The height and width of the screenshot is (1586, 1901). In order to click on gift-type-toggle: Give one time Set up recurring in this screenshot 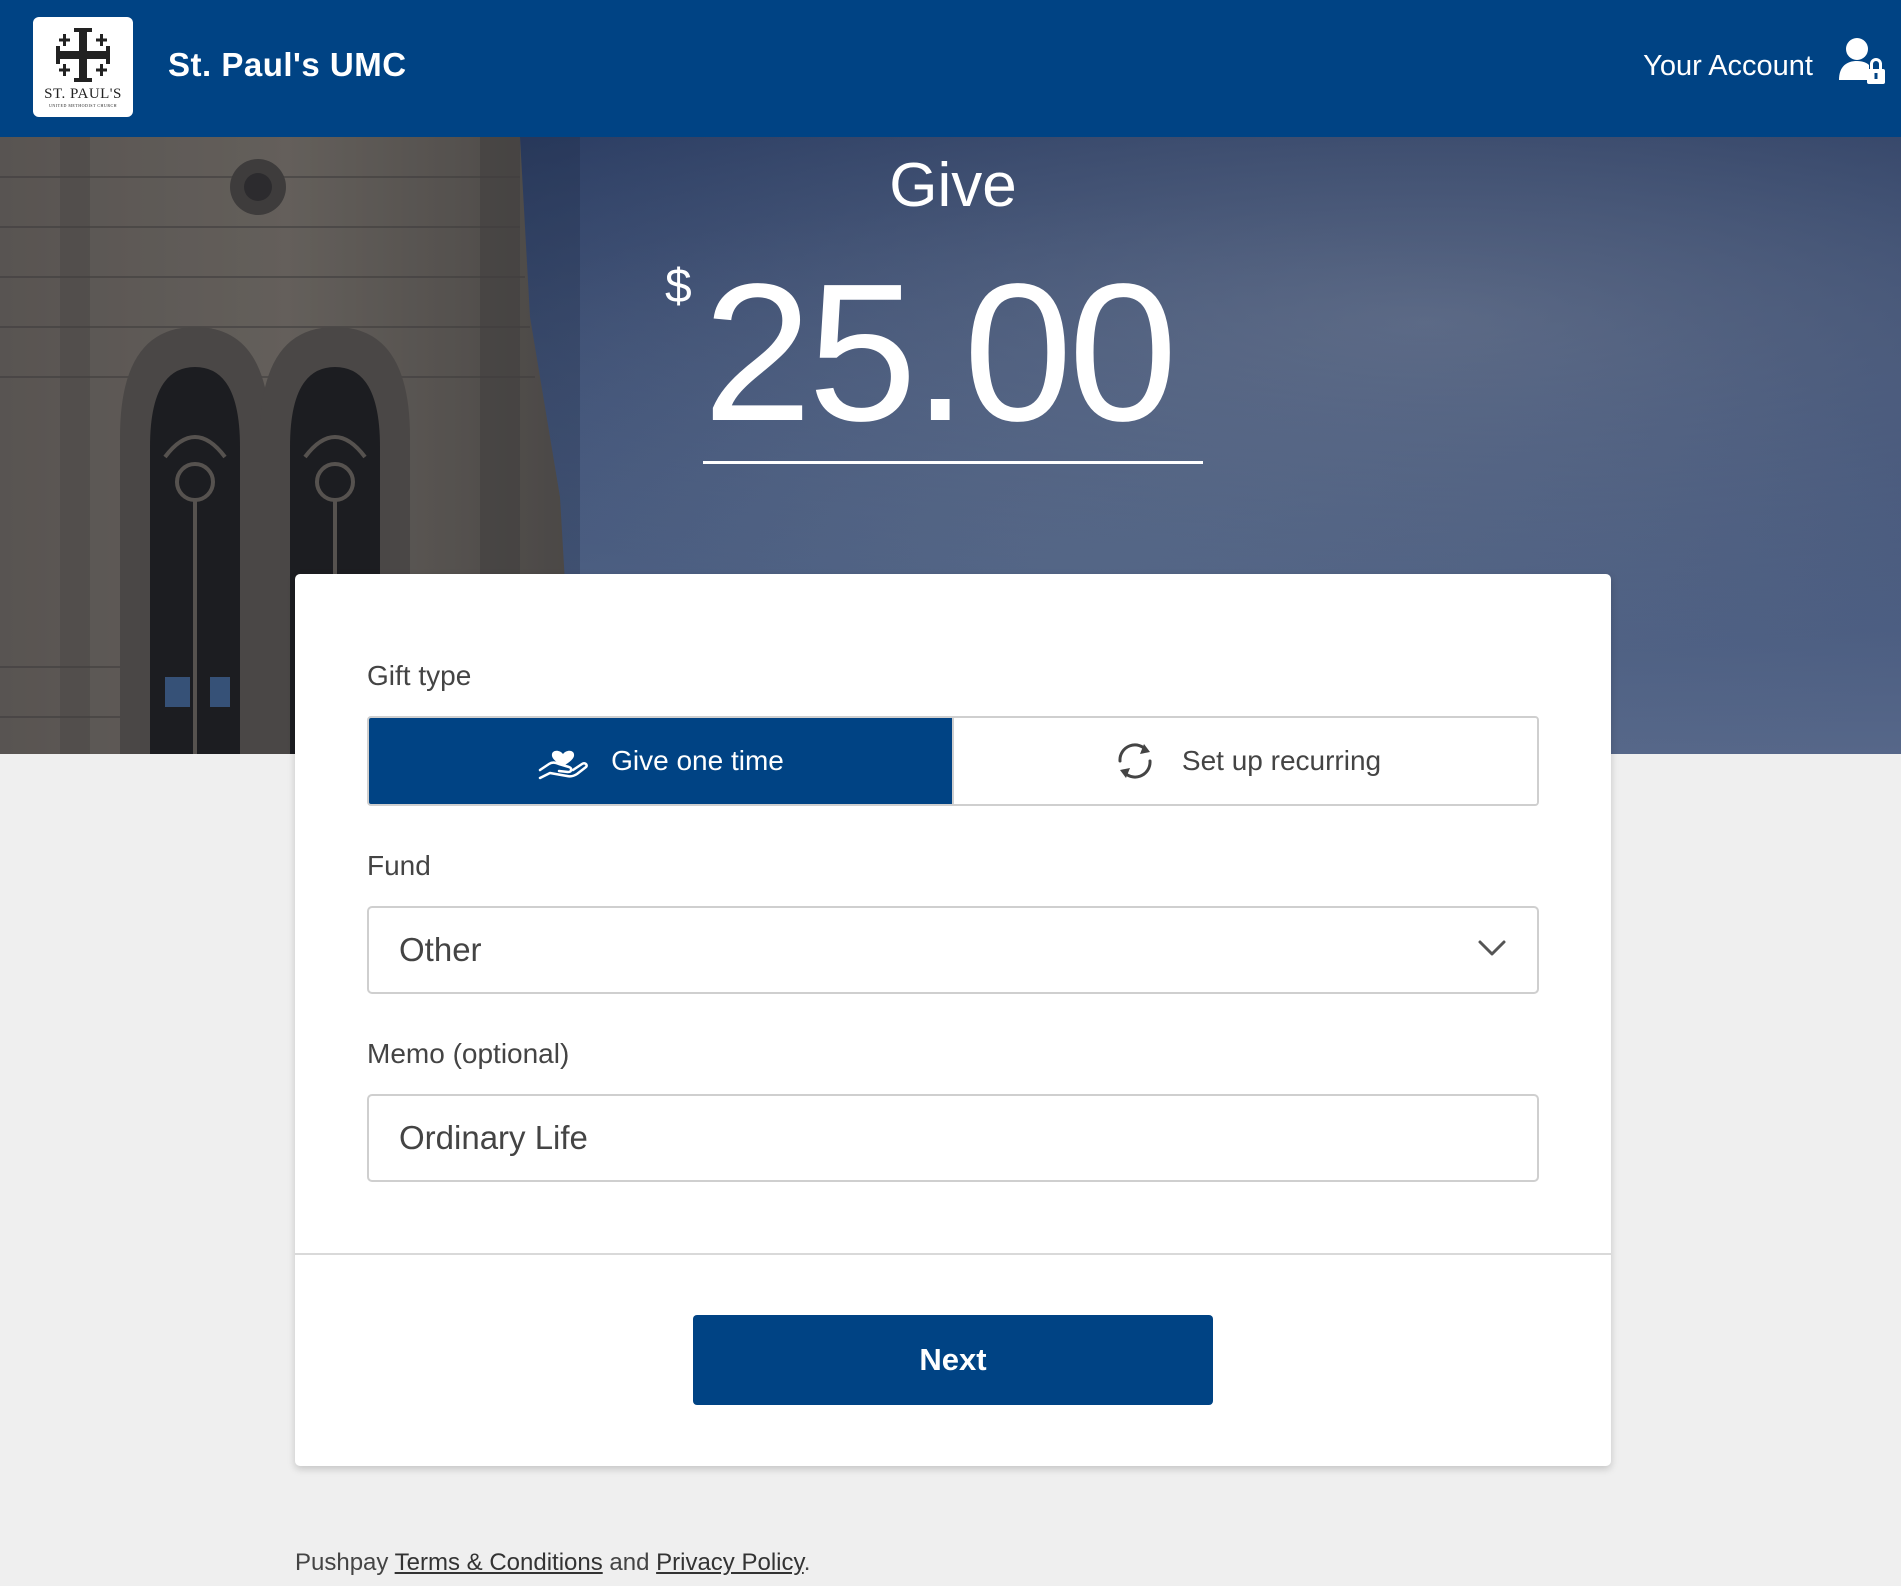, I will do `click(953, 761)`.